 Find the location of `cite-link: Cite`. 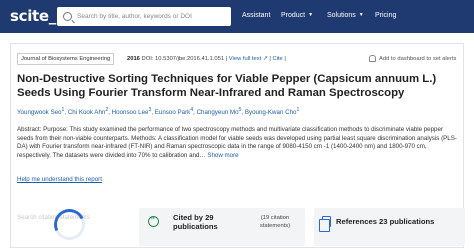

cite-link: Cite is located at coordinates (277, 59).